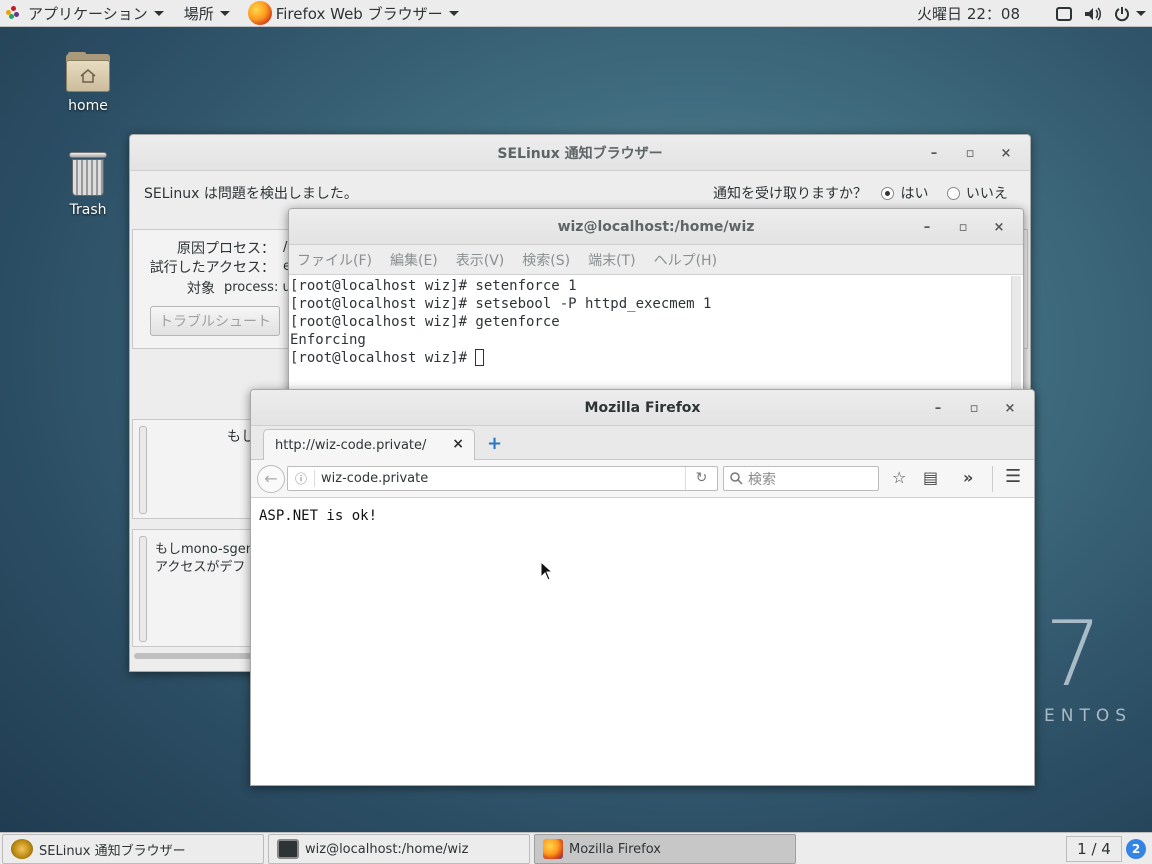 The width and height of the screenshot is (1152, 864). What do you see at coordinates (375, 478) in the screenshot?
I see `url-text: wiz-code.private` at bounding box center [375, 478].